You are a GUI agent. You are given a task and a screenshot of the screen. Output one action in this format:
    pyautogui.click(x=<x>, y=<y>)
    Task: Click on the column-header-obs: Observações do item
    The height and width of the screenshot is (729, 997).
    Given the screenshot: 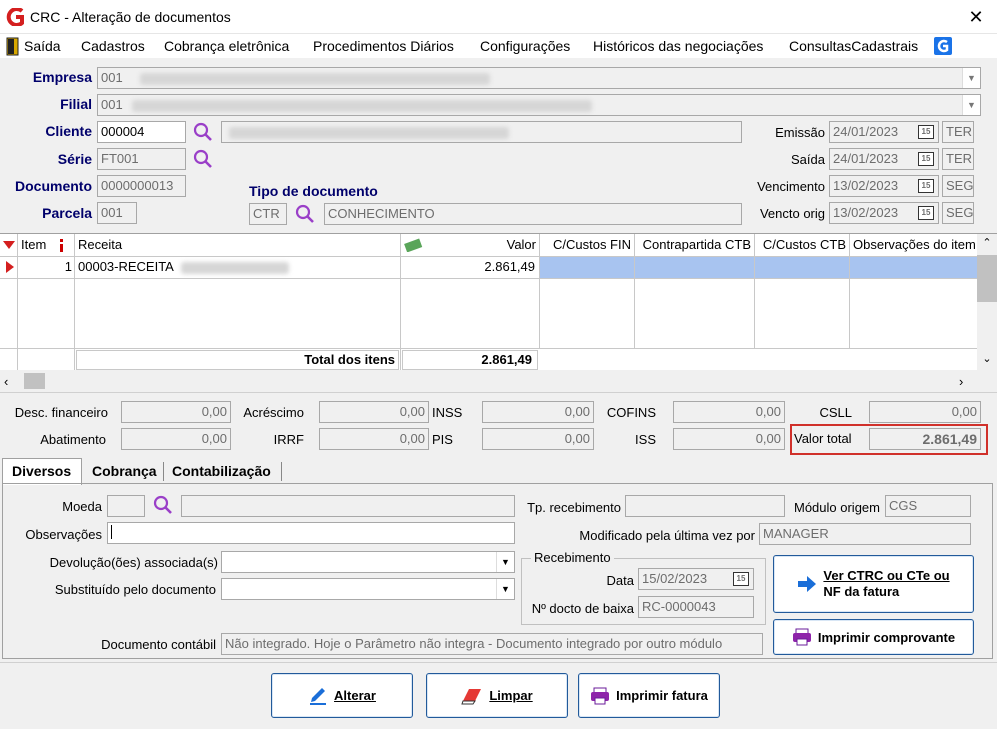 What is the action you would take?
    pyautogui.click(x=913, y=245)
    